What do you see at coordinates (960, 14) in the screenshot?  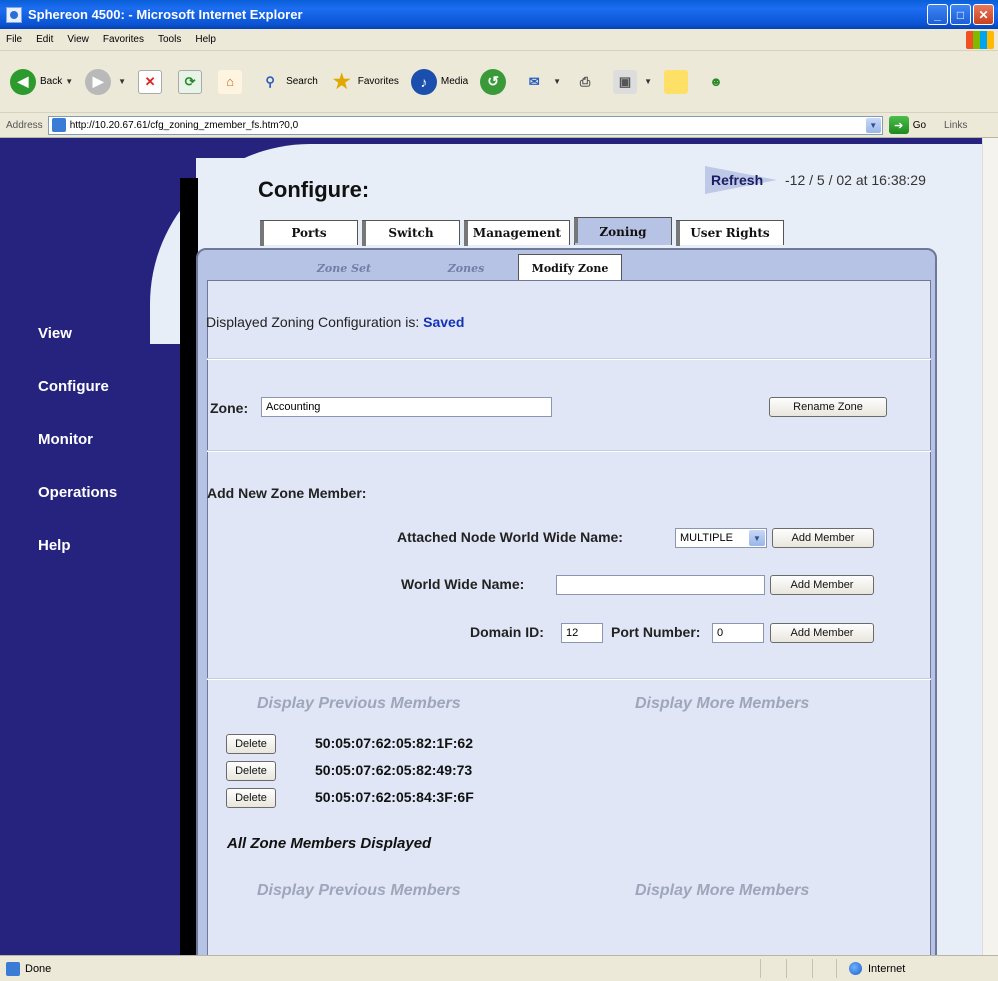 I see `maximize-button: □` at bounding box center [960, 14].